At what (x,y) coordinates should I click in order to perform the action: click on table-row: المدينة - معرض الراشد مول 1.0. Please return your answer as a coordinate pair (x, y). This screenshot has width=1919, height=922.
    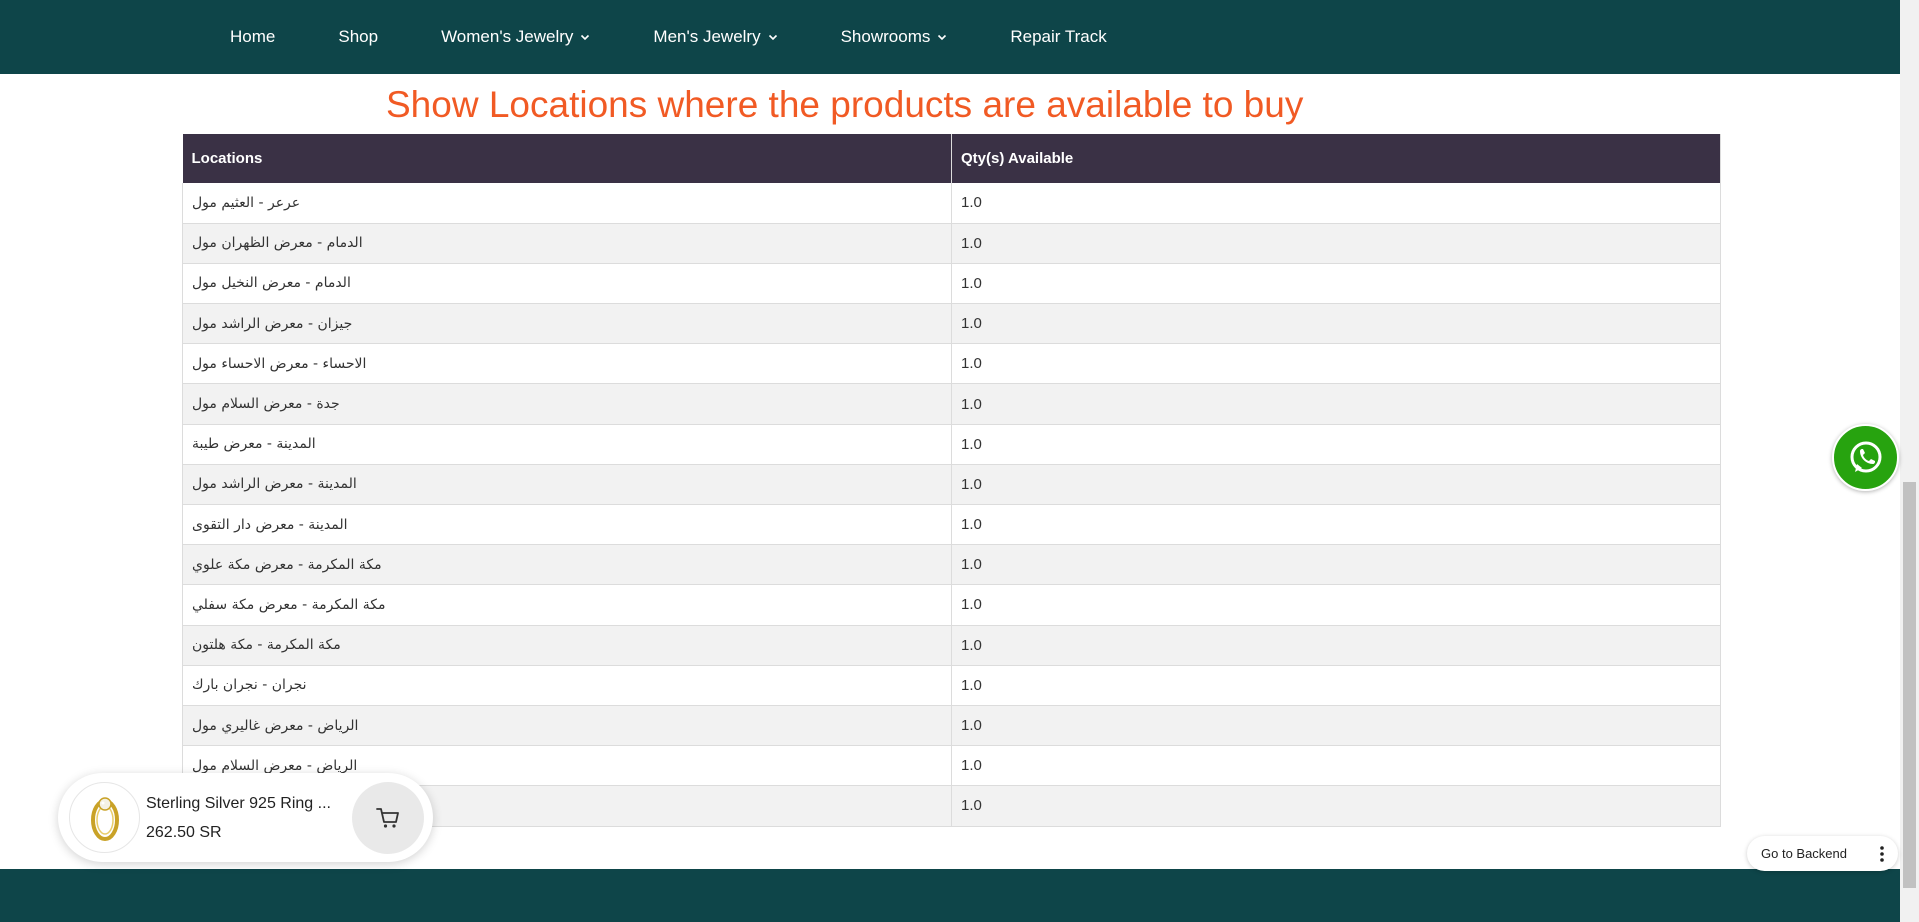
    Looking at the image, I should click on (951, 485).